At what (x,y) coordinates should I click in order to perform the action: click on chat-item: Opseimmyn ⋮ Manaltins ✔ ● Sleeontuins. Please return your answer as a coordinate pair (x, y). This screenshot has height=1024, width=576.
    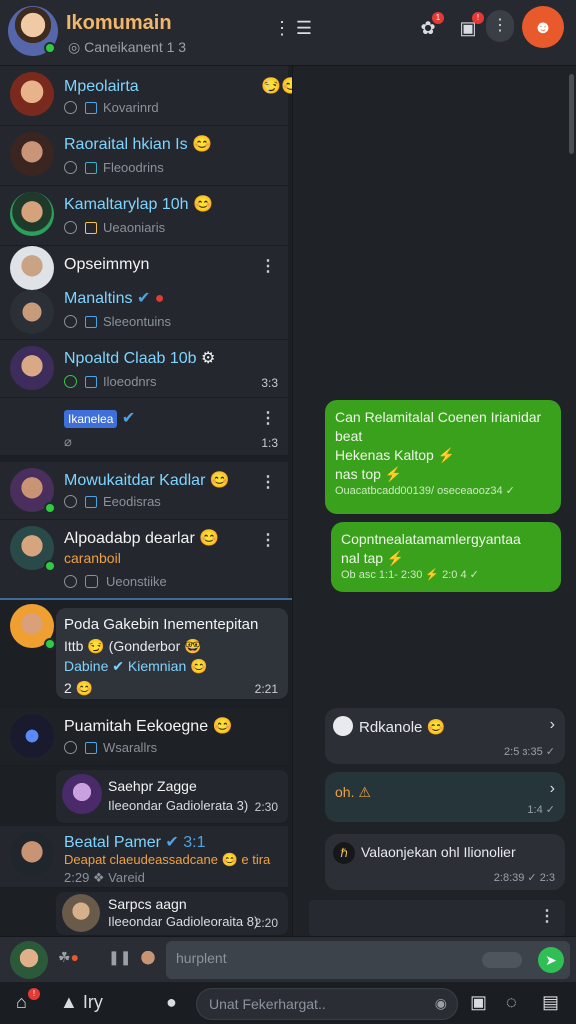
    Looking at the image, I should click on (144, 293).